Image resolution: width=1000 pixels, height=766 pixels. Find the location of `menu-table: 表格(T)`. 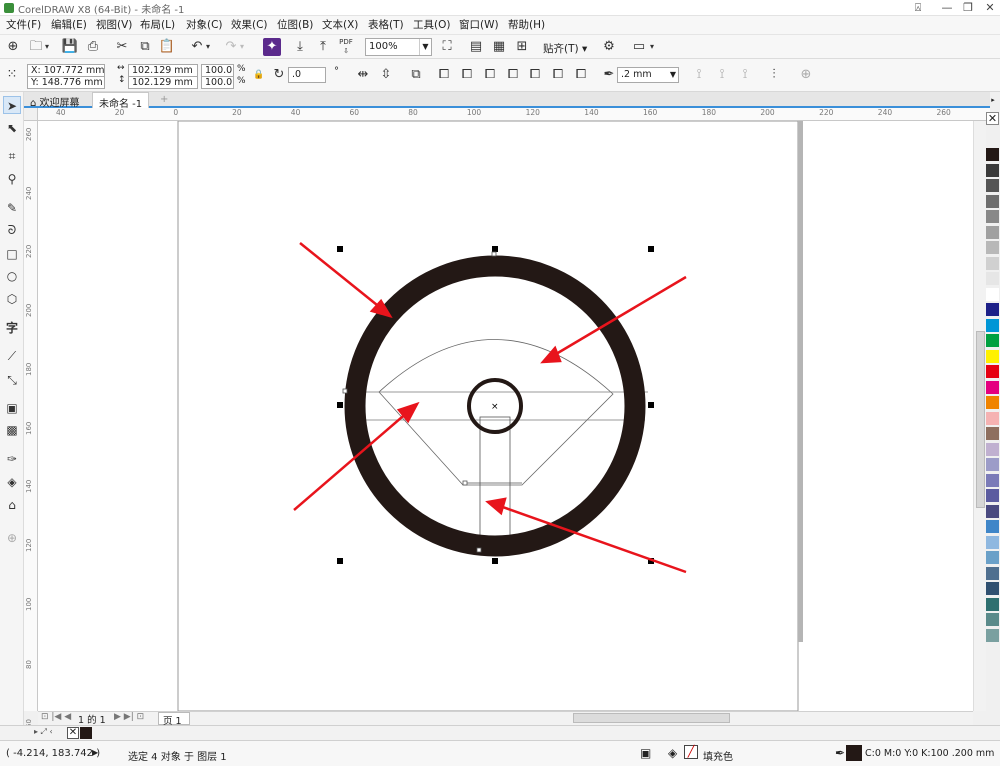

menu-table: 表格(T) is located at coordinates (386, 24).